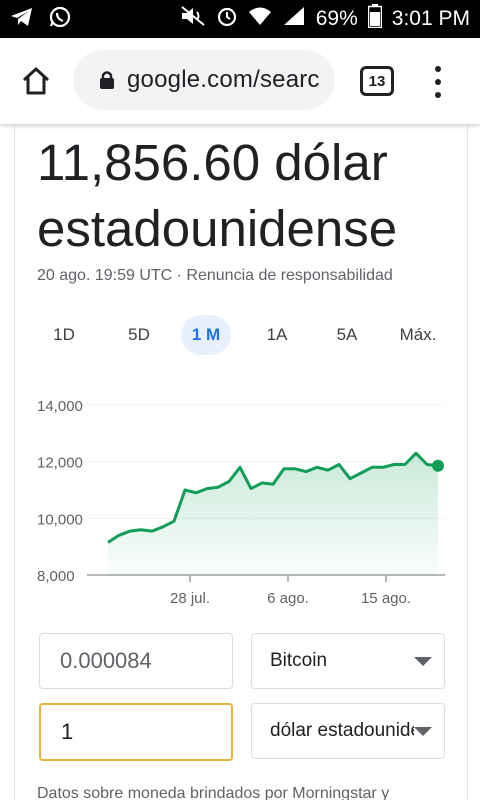  What do you see at coordinates (288, 598) in the screenshot?
I see `x-tick-label: 6 ago.` at bounding box center [288, 598].